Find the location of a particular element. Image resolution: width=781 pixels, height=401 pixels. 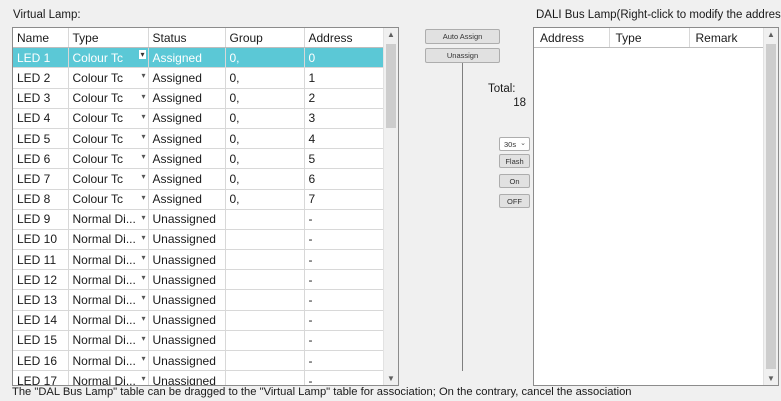

dali-column-header-address: Address is located at coordinates (572, 38).